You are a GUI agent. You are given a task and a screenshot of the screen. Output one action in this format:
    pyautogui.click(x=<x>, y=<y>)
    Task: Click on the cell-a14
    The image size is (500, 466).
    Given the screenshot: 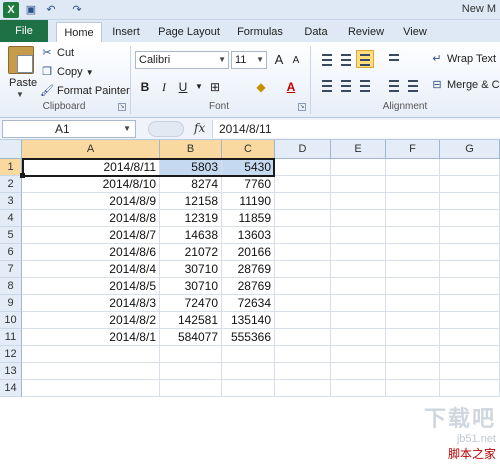 What is the action you would take?
    pyautogui.click(x=91, y=388)
    